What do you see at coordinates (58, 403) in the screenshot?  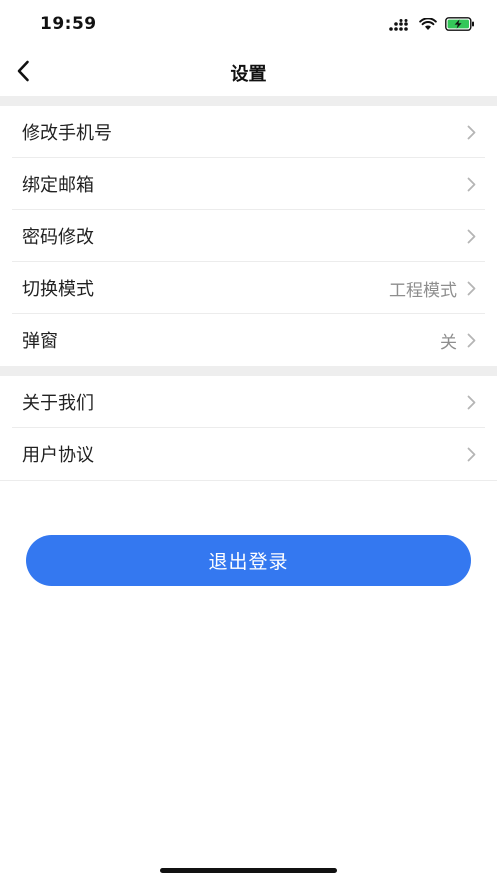 I see `settings-item-label: 关于我们` at bounding box center [58, 403].